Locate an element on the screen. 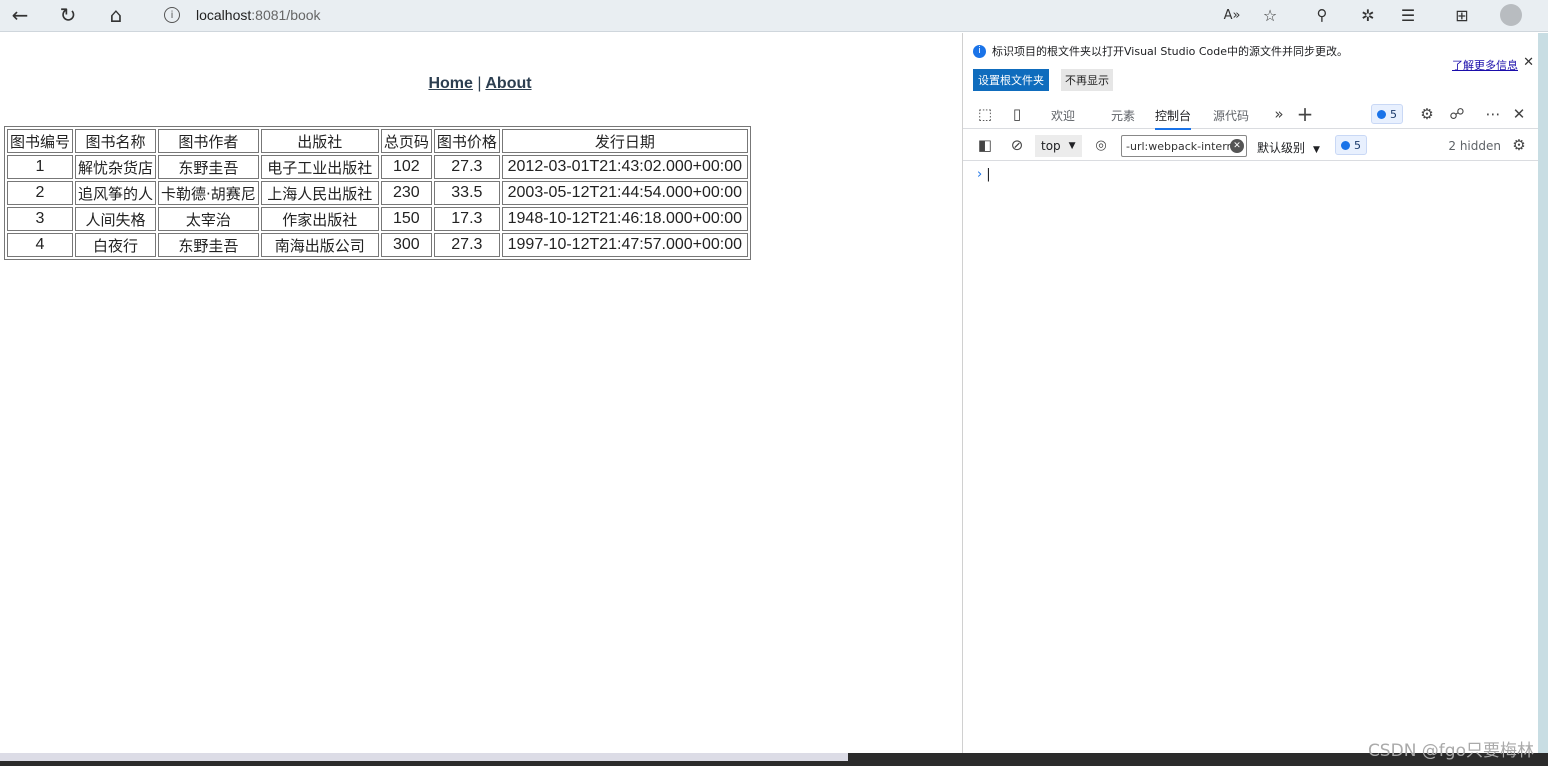 The image size is (1548, 766). tab-welcome: 欢迎 is located at coordinates (1063, 115).